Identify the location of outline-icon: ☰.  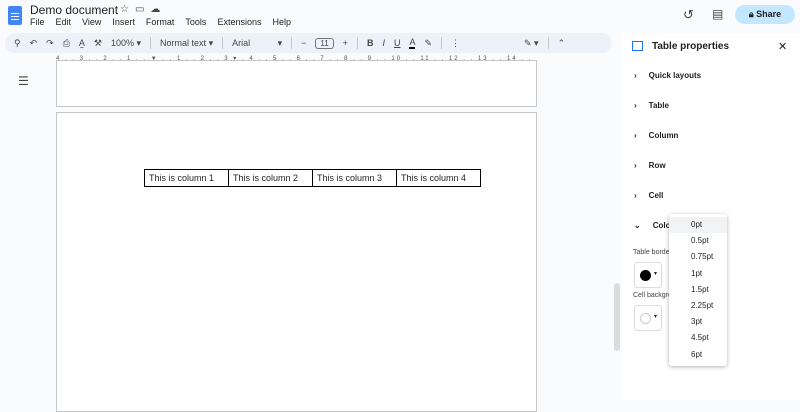
(23, 81).